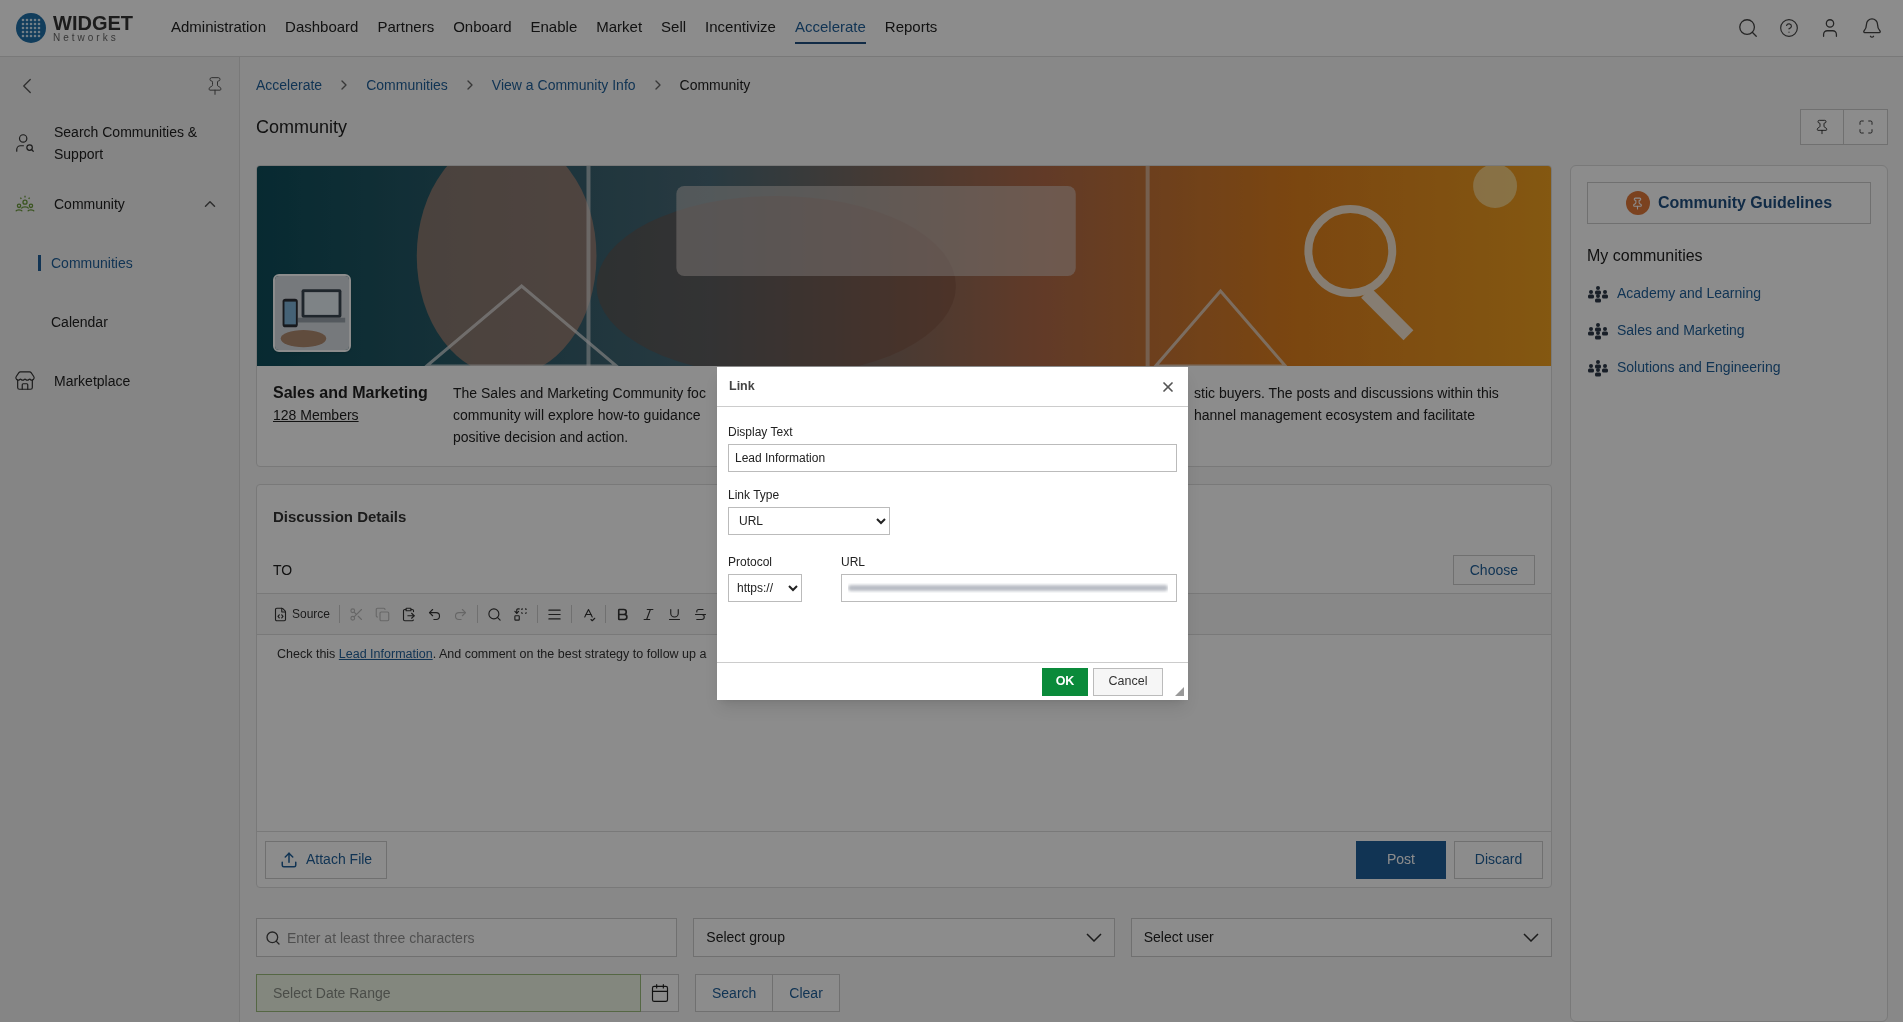 The height and width of the screenshot is (1022, 1903). I want to click on strike-icon, so click(701, 614).